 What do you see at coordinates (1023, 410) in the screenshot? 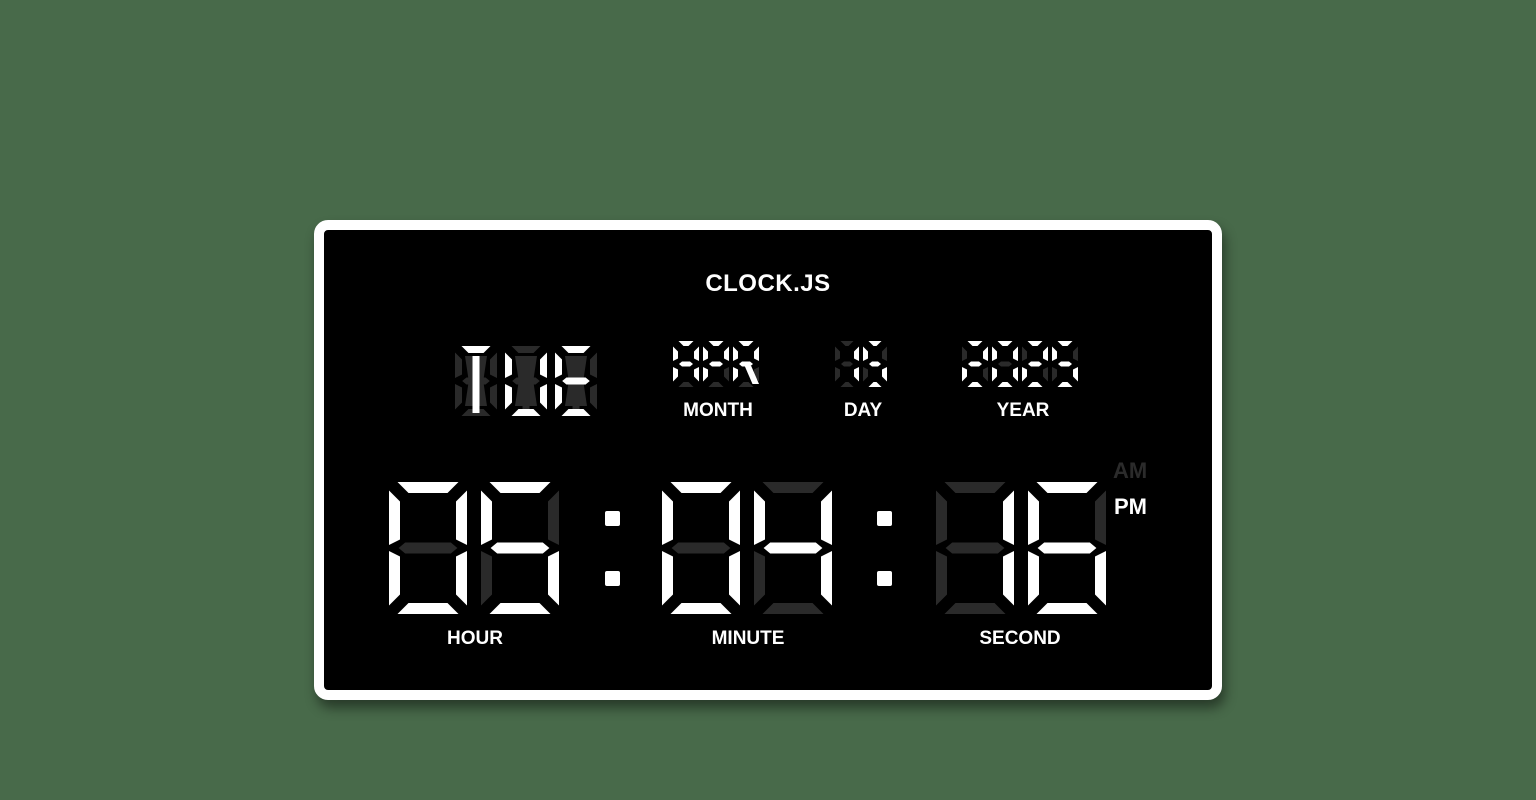
I see `year-label: YEAR` at bounding box center [1023, 410].